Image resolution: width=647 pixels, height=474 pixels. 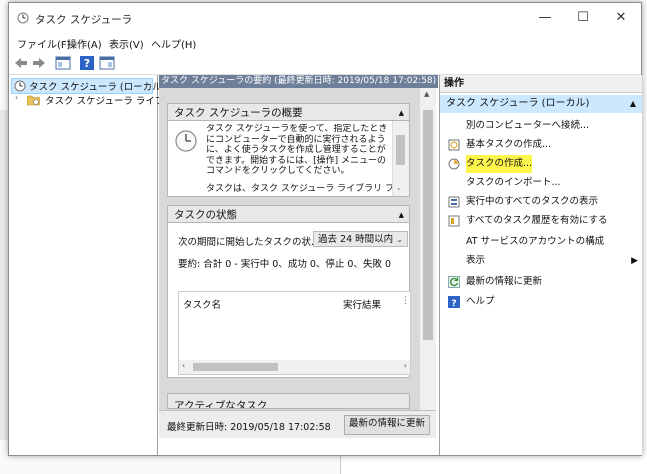 What do you see at coordinates (399, 192) in the screenshot?
I see `scroll-down-icon: ˅` at bounding box center [399, 192].